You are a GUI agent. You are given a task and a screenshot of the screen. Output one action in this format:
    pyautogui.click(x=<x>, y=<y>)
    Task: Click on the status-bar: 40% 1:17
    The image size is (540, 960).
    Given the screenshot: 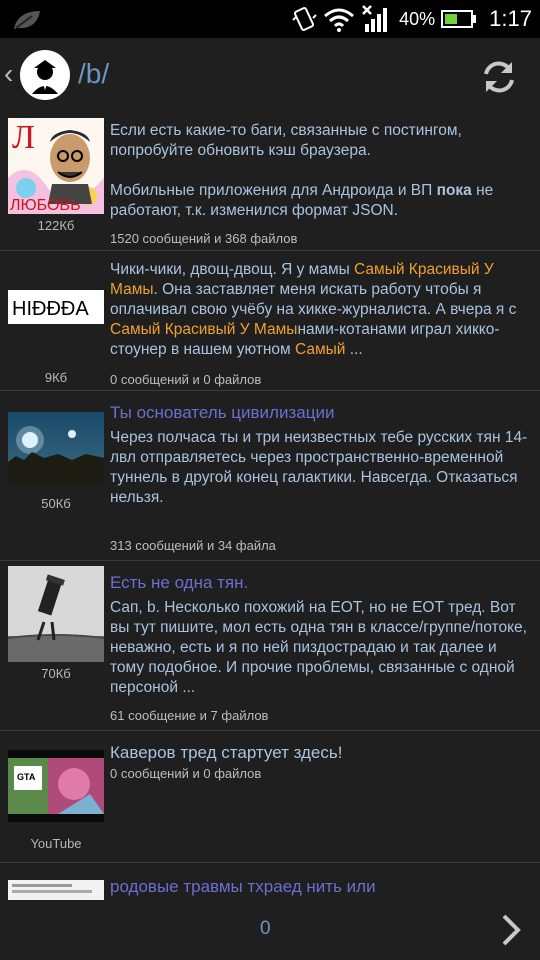 What is the action you would take?
    pyautogui.click(x=270, y=19)
    